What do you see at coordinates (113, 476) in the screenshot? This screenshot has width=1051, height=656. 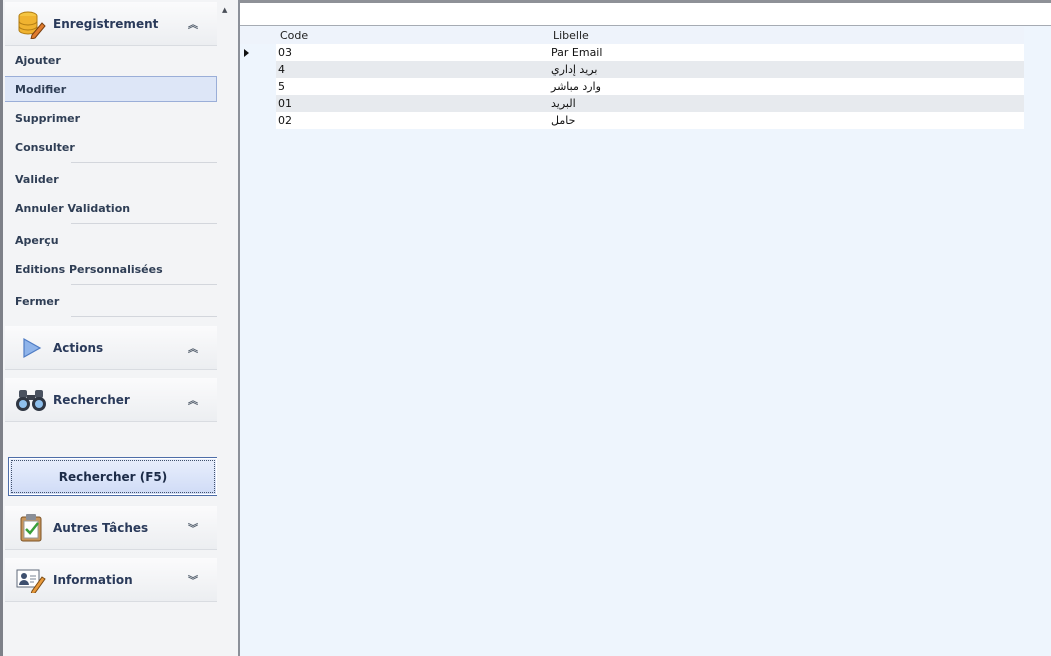 I see `search-f5-button: Rechercher (F5)` at bounding box center [113, 476].